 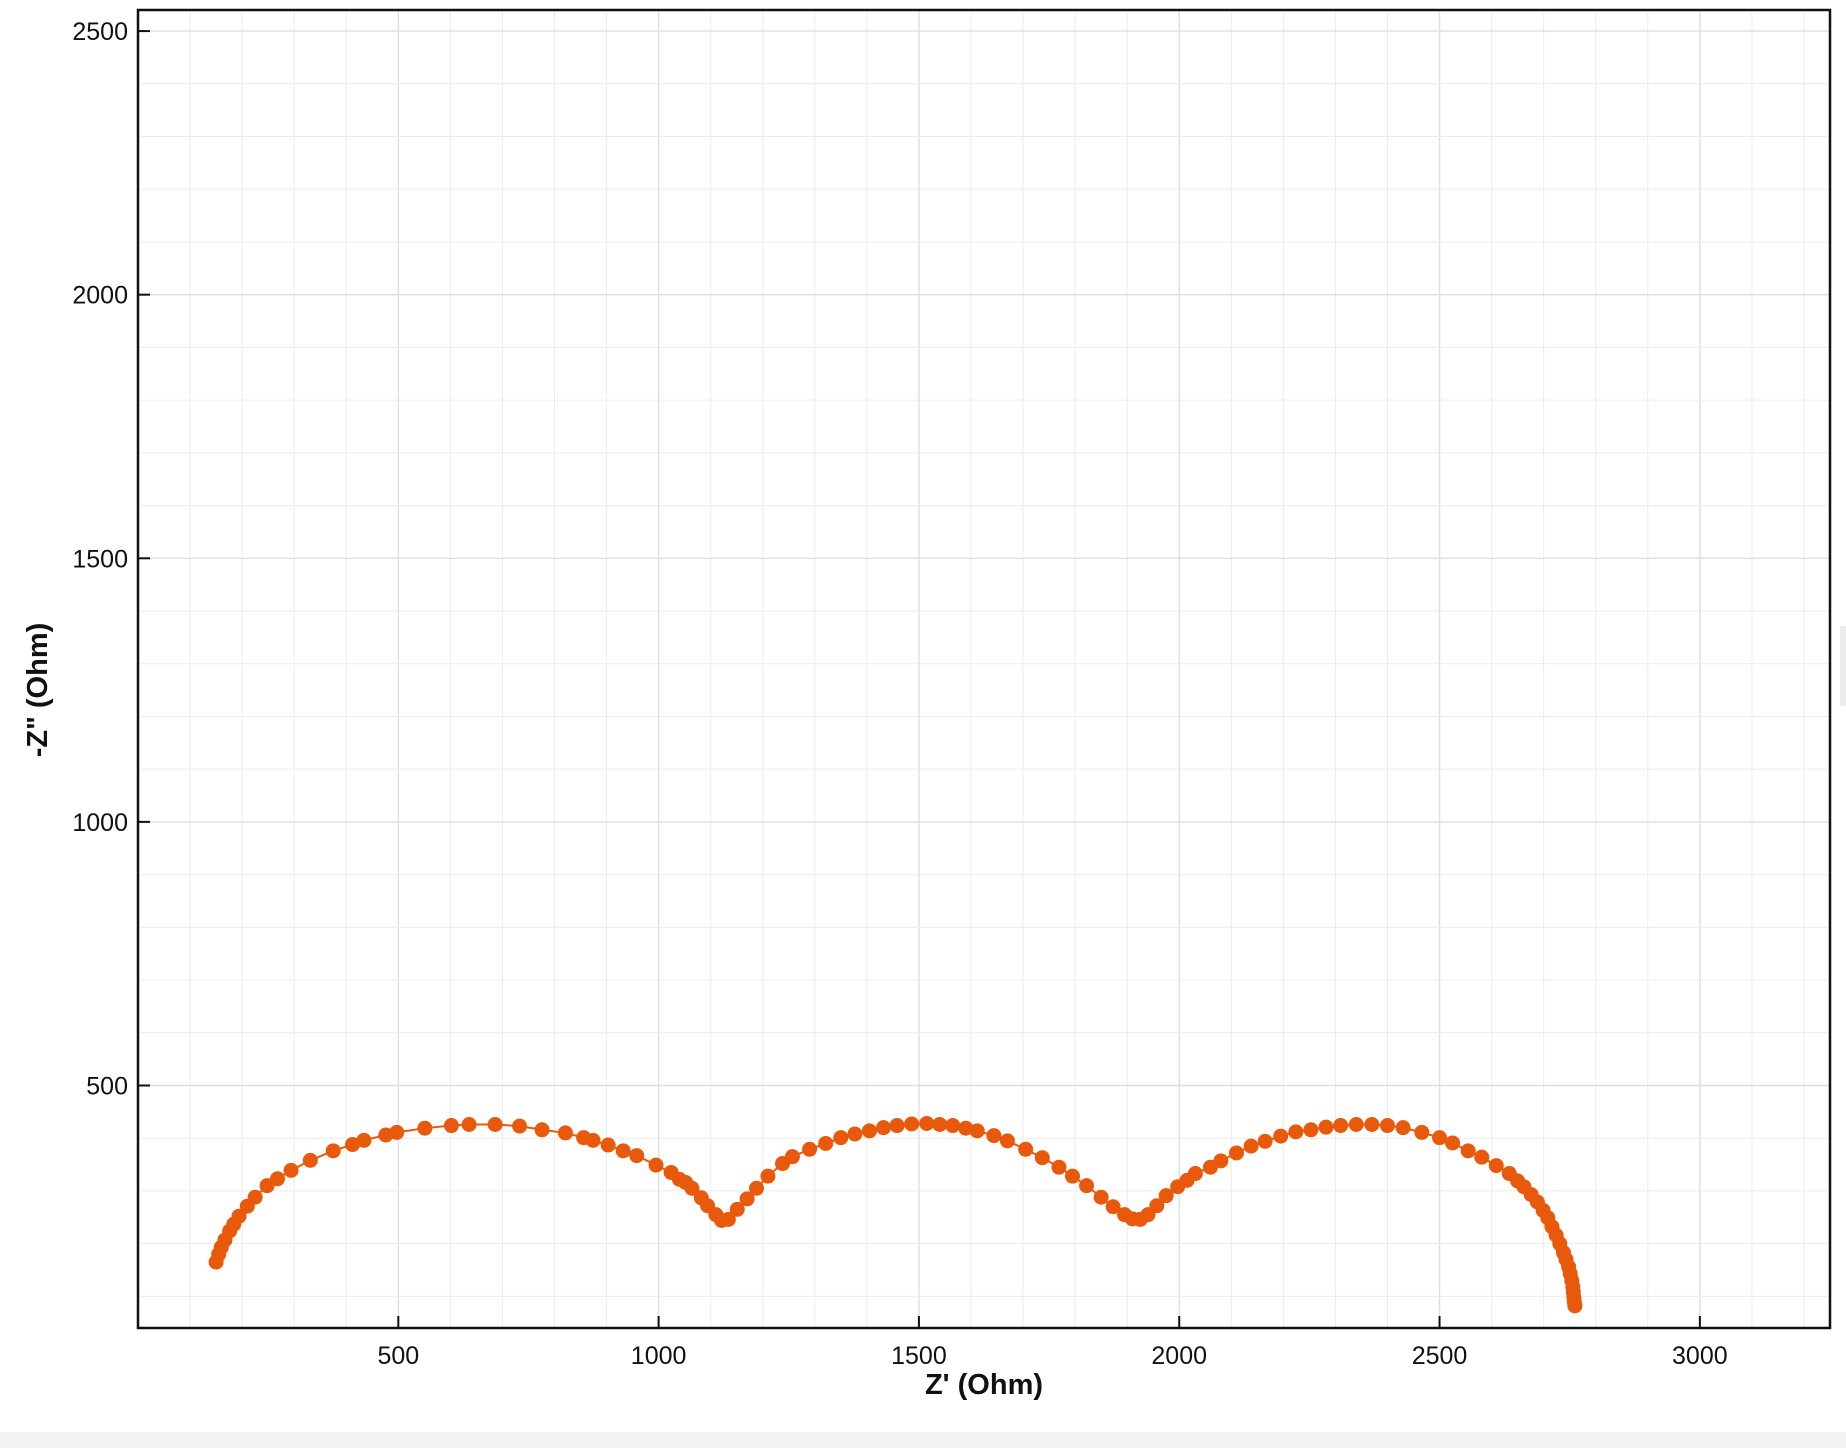 What do you see at coordinates (398, 1356) in the screenshot?
I see `x-tick-label: 500` at bounding box center [398, 1356].